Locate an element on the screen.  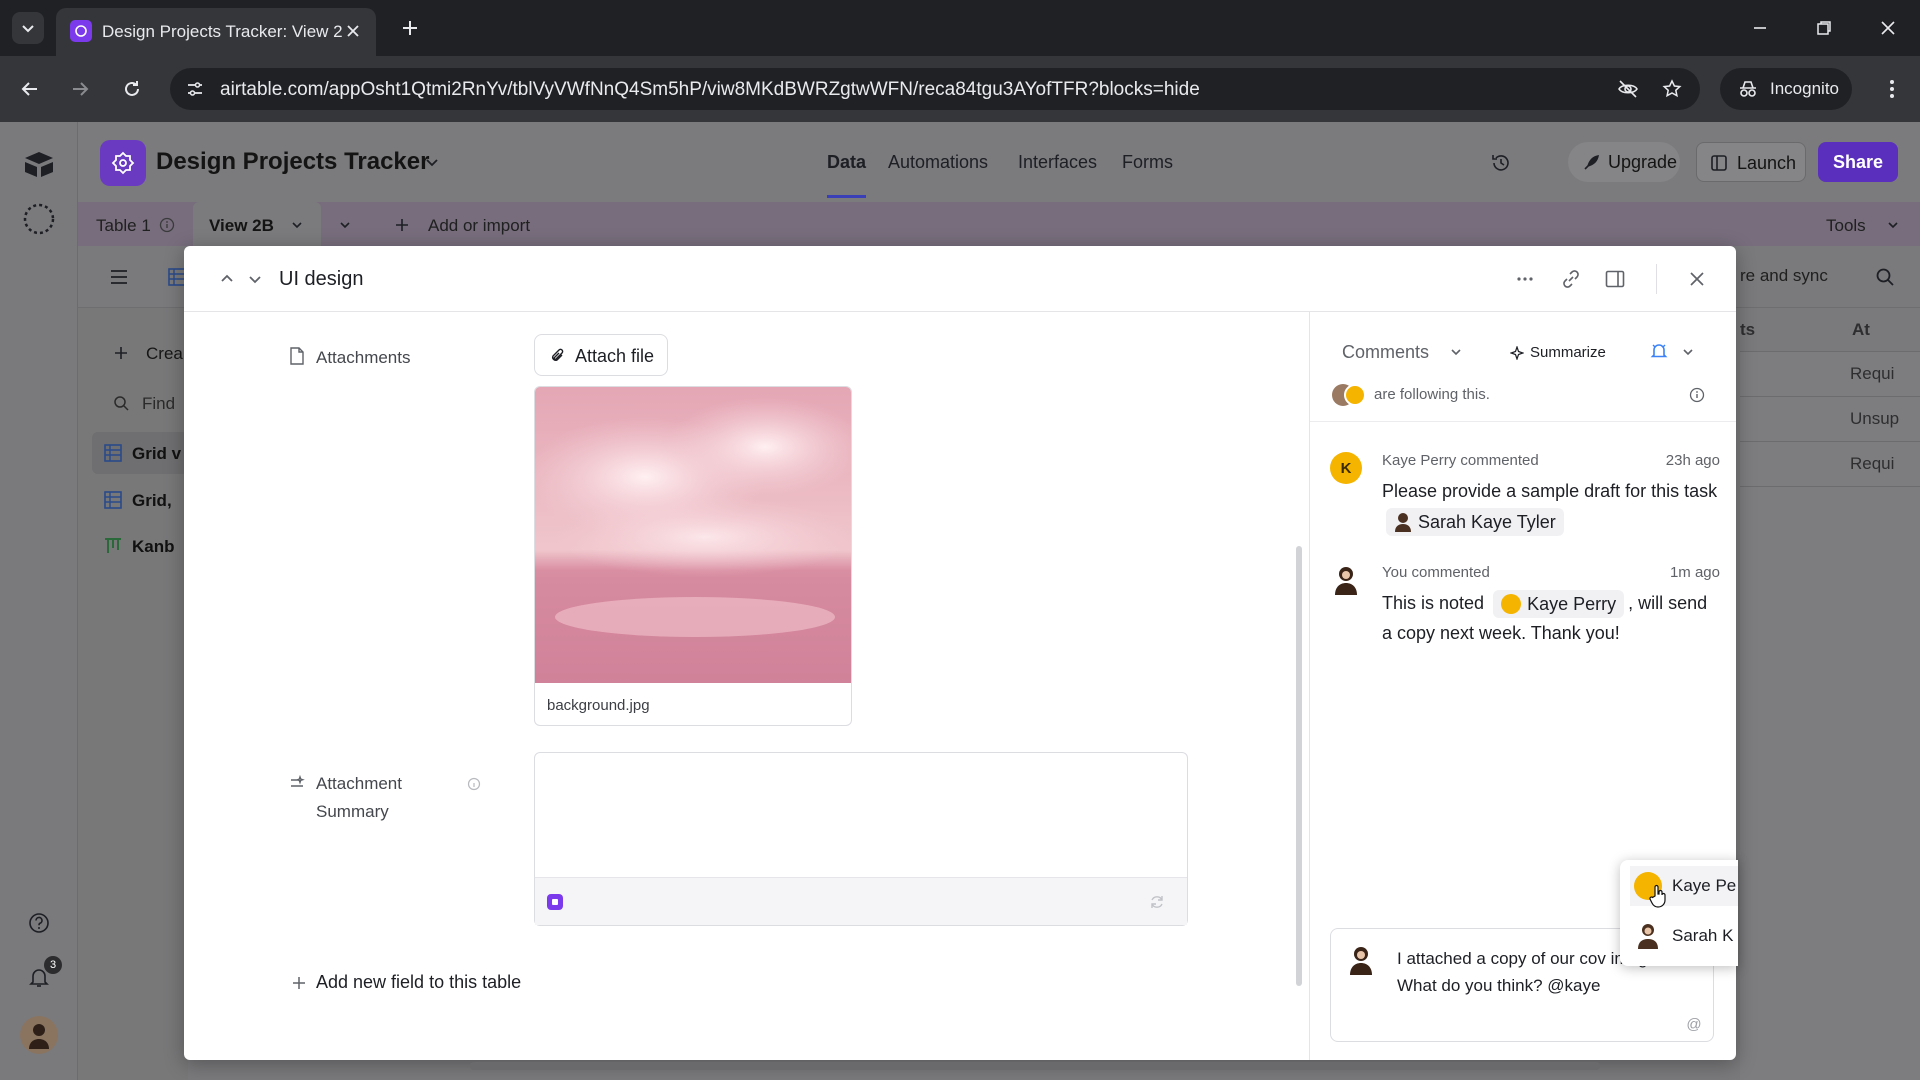
bookmark-star-icon is located at coordinates (1672, 89).